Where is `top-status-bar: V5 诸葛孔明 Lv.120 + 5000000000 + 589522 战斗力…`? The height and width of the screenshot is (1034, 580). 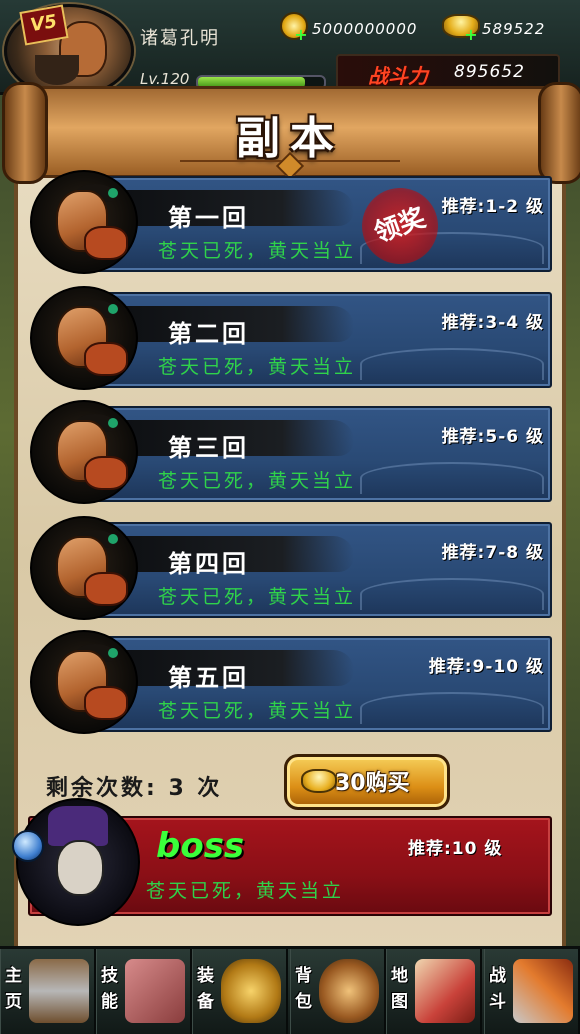 top-status-bar: V5 诸葛孔明 Lv.120 + 5000000000 + 589522 战斗力… is located at coordinates (290, 49).